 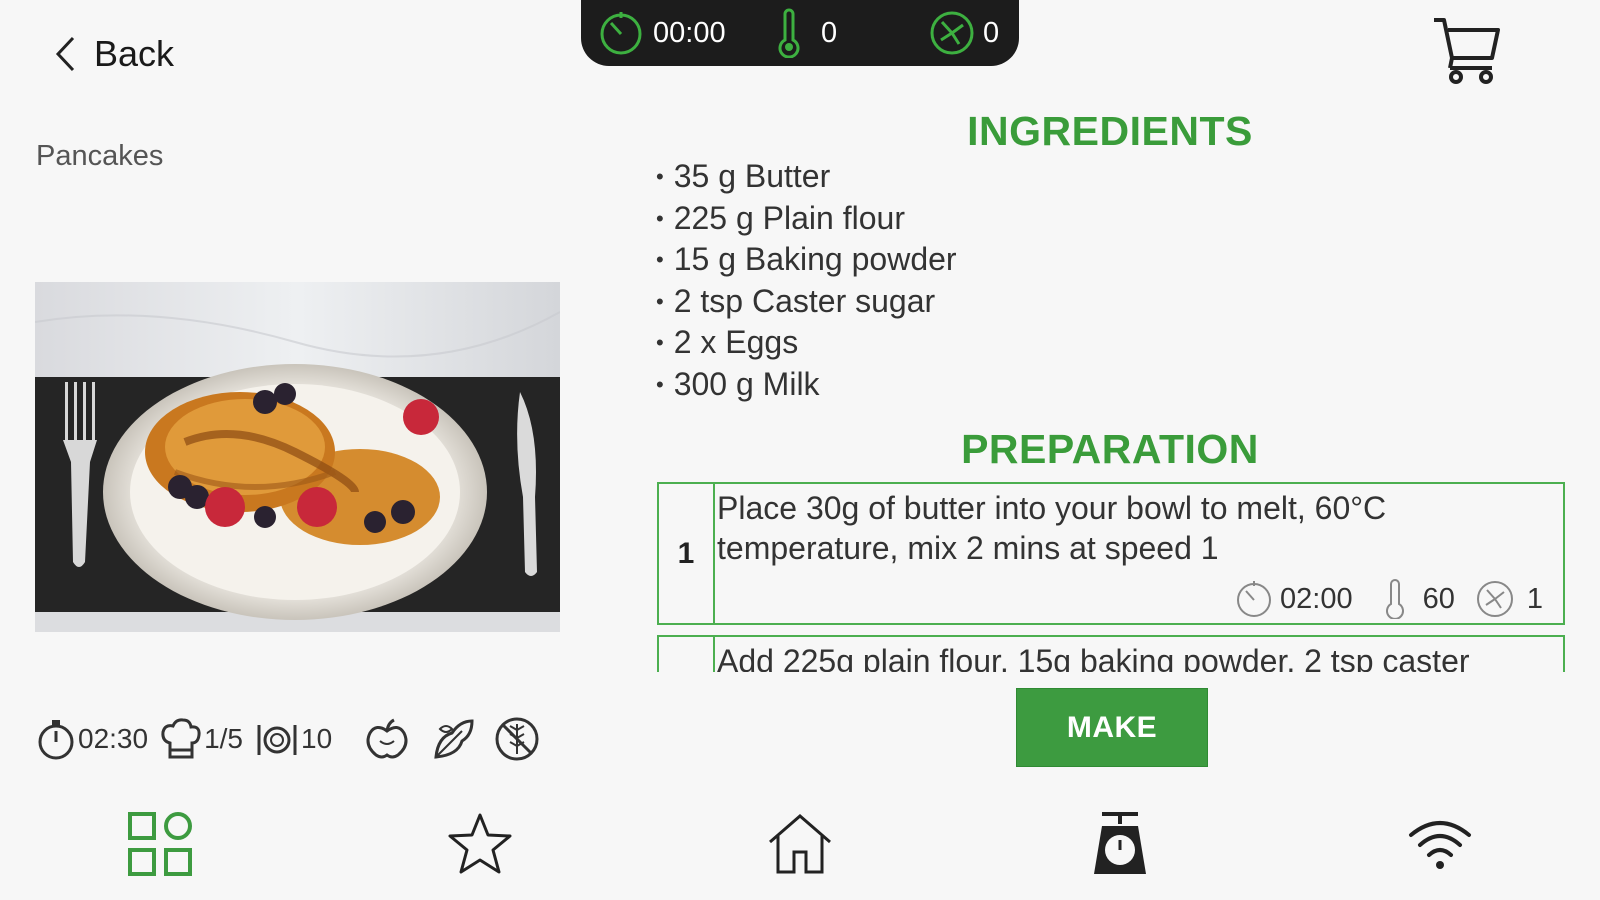 What do you see at coordinates (1438, 598) in the screenshot?
I see `step-temperature-value: 60` at bounding box center [1438, 598].